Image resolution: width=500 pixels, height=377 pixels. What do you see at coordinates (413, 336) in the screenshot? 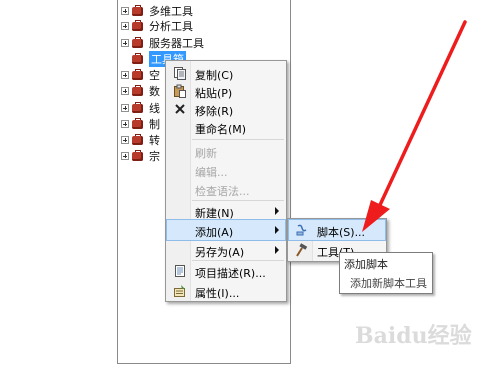
I see `watermark: Baidu经验` at bounding box center [413, 336].